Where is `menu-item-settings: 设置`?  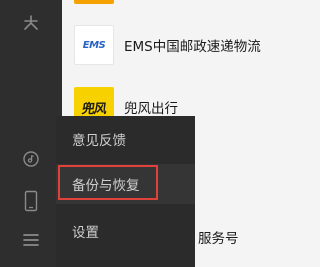 menu-item-settings: 设置 is located at coordinates (125, 231).